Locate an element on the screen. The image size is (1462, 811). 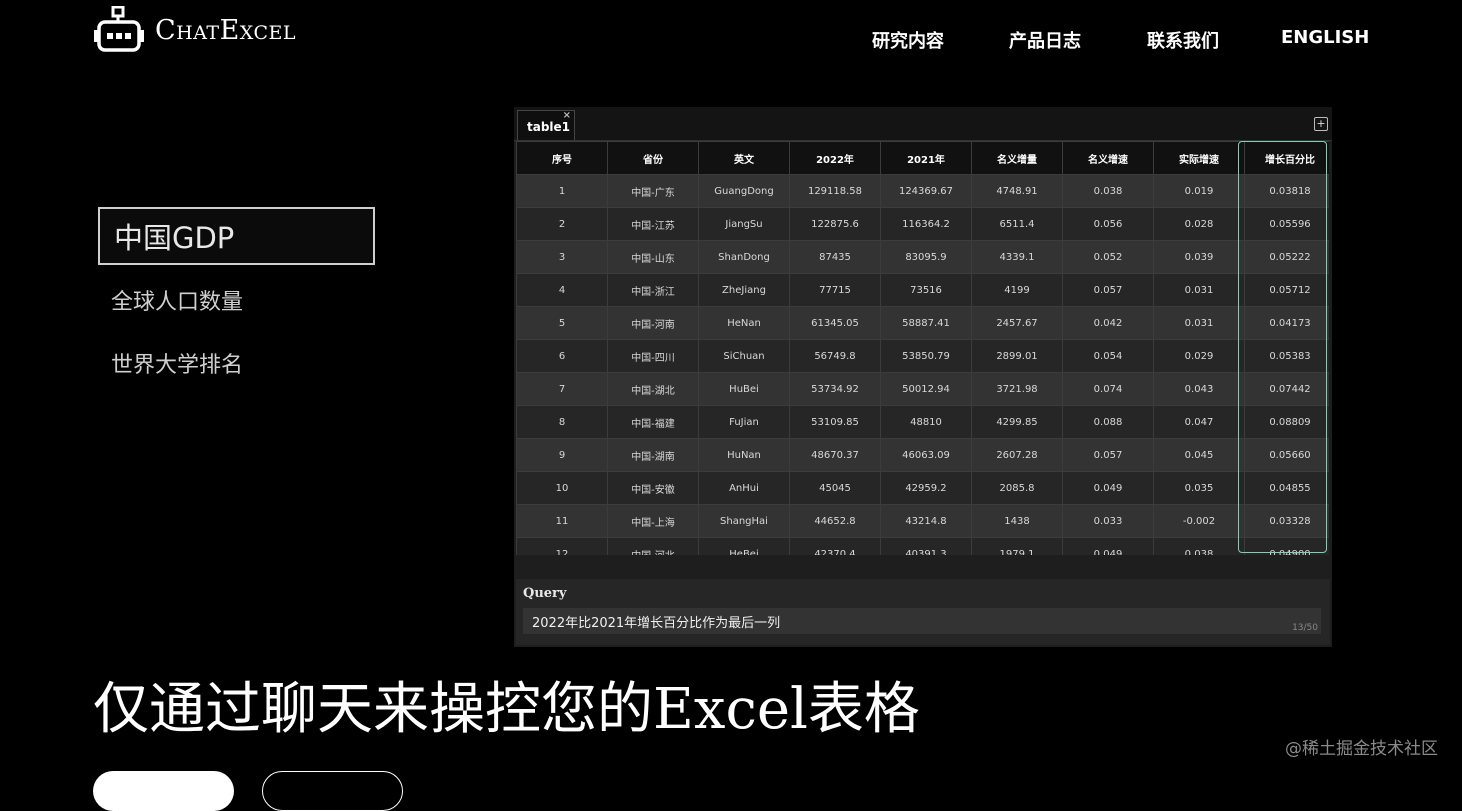
table-cell: 53734.92 is located at coordinates (835, 389).